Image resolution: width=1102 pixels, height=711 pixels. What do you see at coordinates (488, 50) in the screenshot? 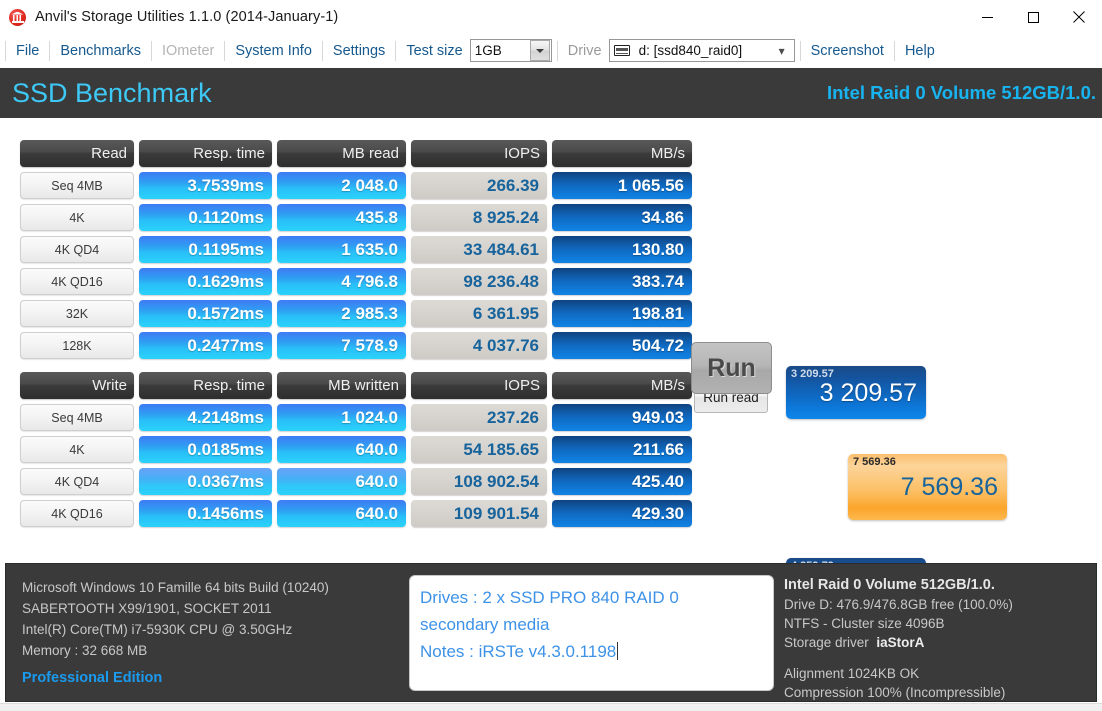
I see `test-size-value: 1GB` at bounding box center [488, 50].